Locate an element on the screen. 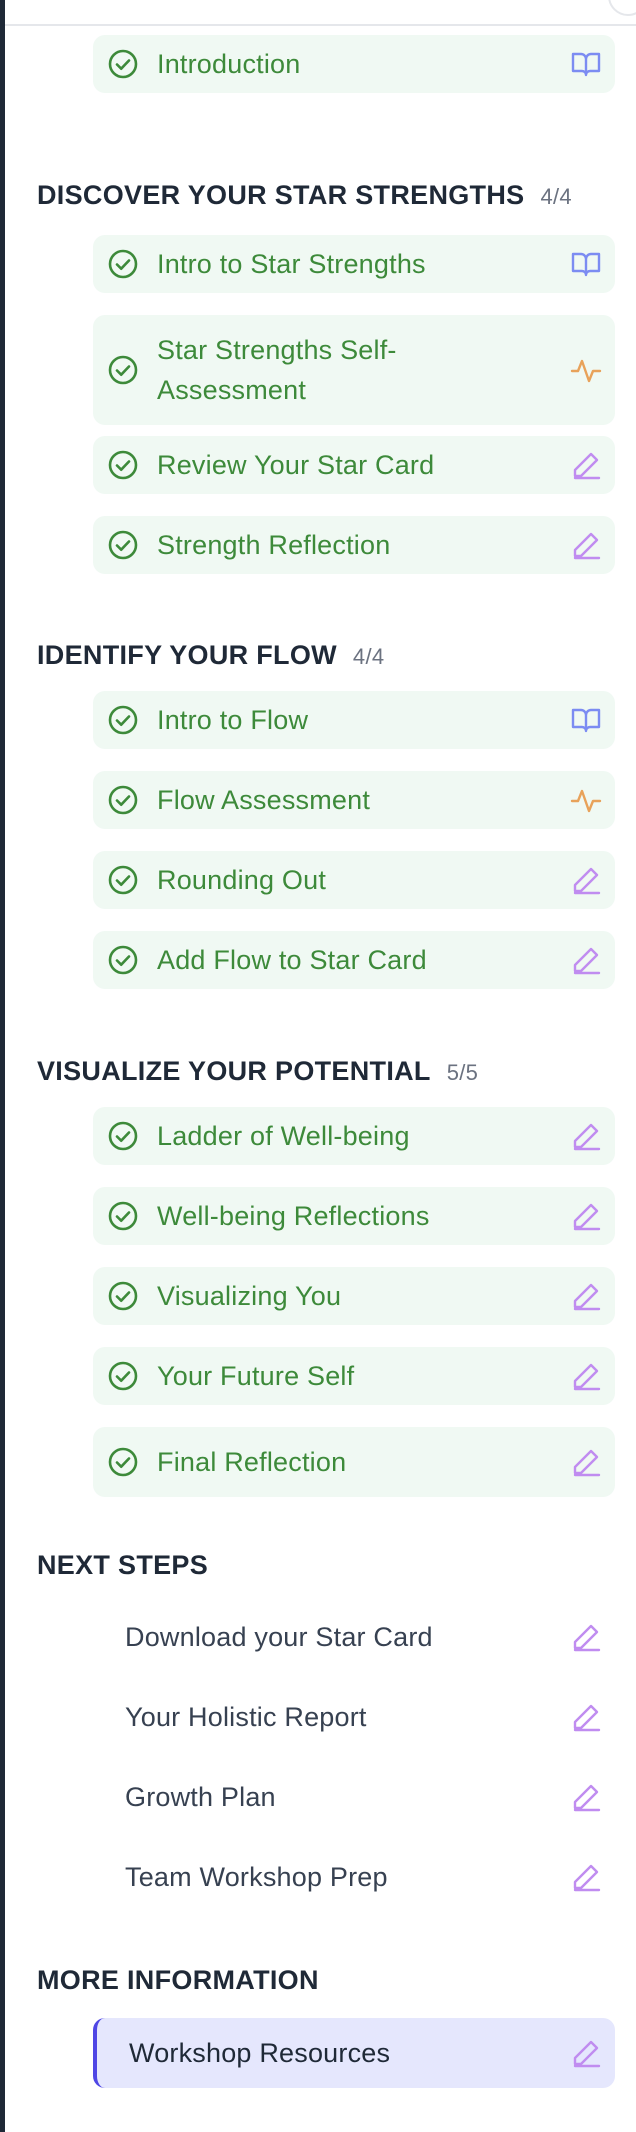  nav-item-visualizing-you: Visualizing You is located at coordinates (354, 1296).